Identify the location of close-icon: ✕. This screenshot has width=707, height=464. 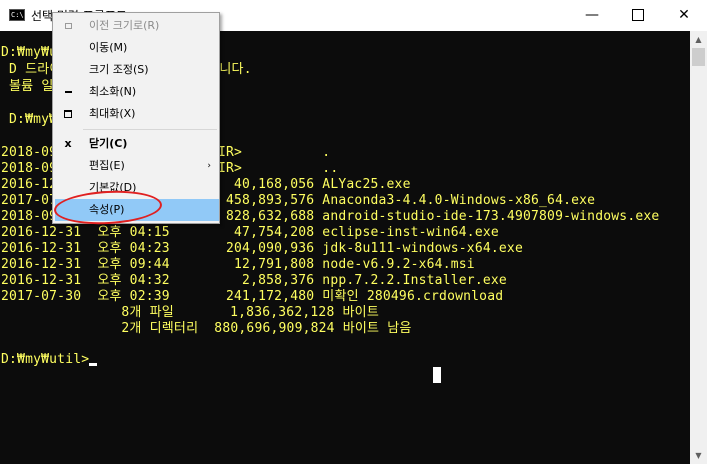
(684, 15).